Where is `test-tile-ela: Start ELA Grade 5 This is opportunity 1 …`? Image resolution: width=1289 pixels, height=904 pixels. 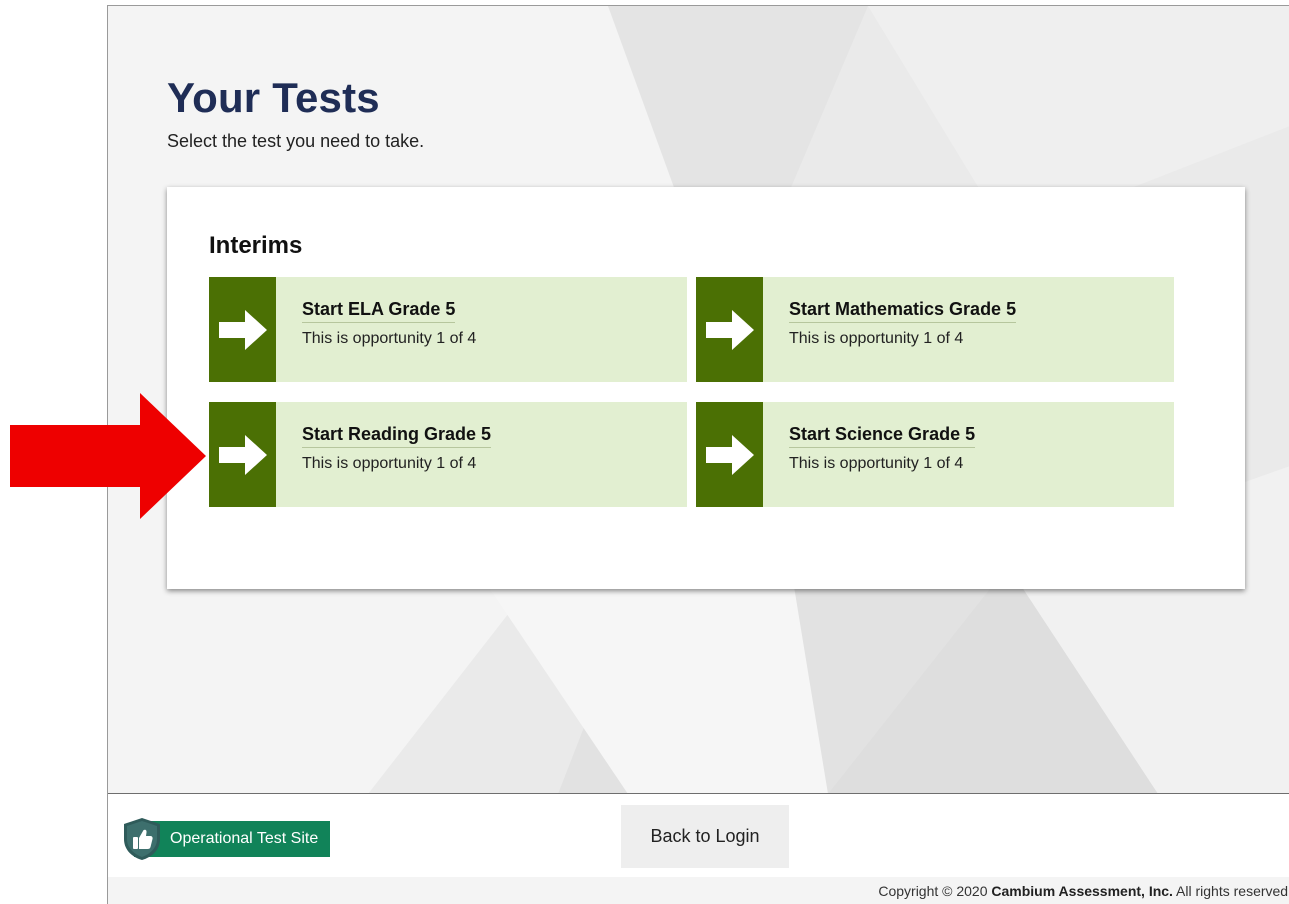 test-tile-ela: Start ELA Grade 5 This is opportunity 1 … is located at coordinates (448, 329).